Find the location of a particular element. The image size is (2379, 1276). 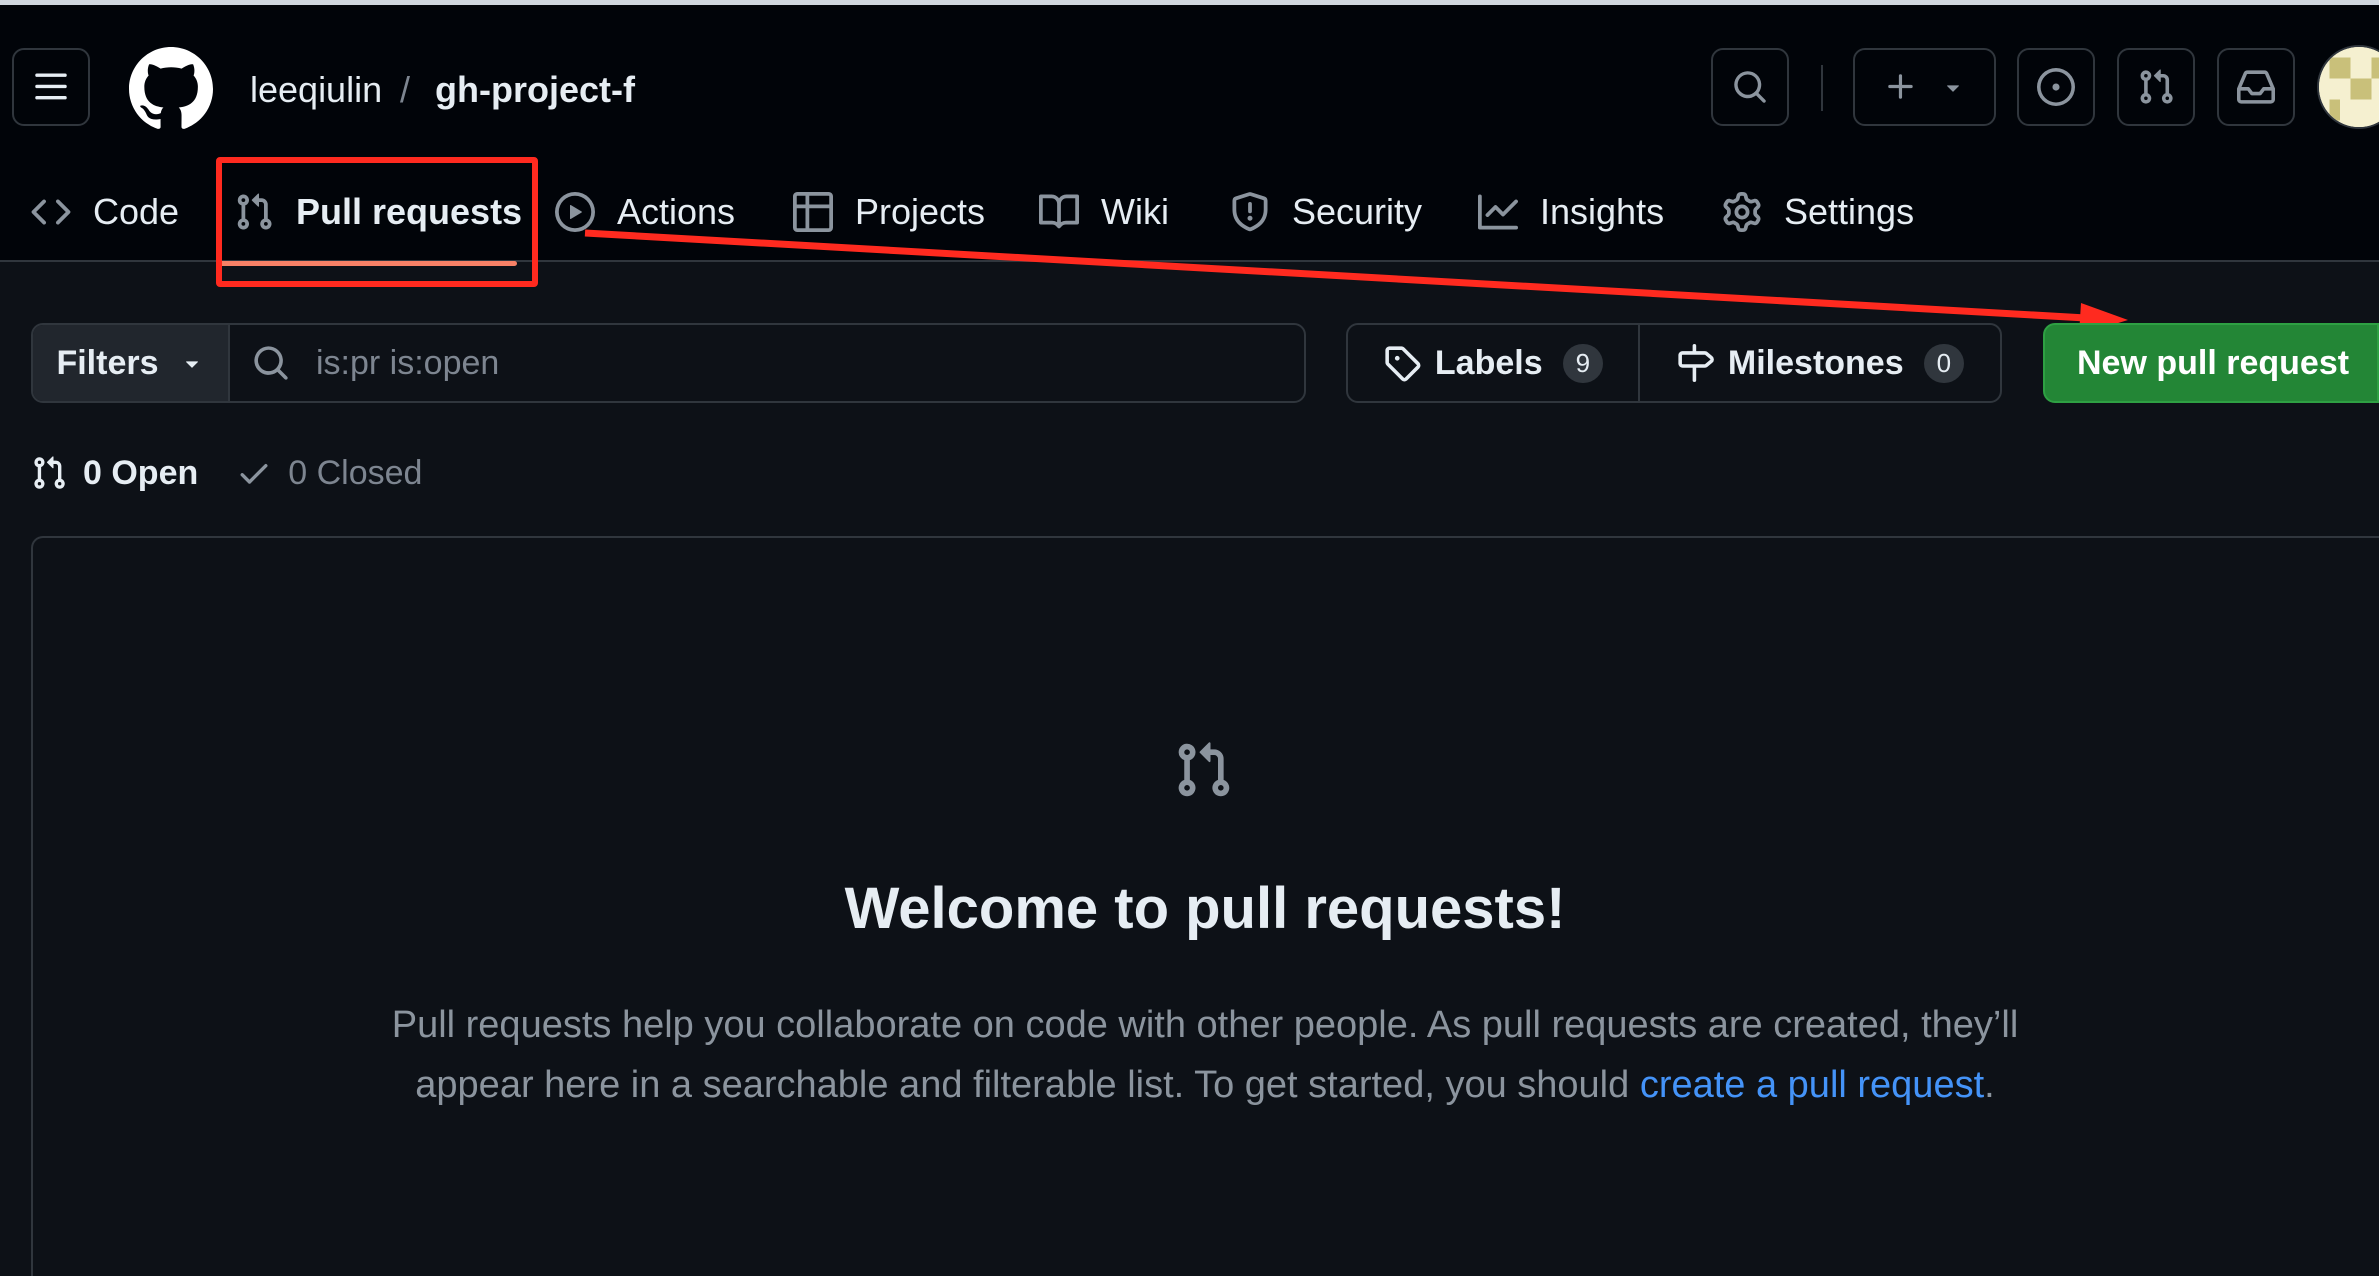

tab-wiki: Wiki is located at coordinates (1104, 212).